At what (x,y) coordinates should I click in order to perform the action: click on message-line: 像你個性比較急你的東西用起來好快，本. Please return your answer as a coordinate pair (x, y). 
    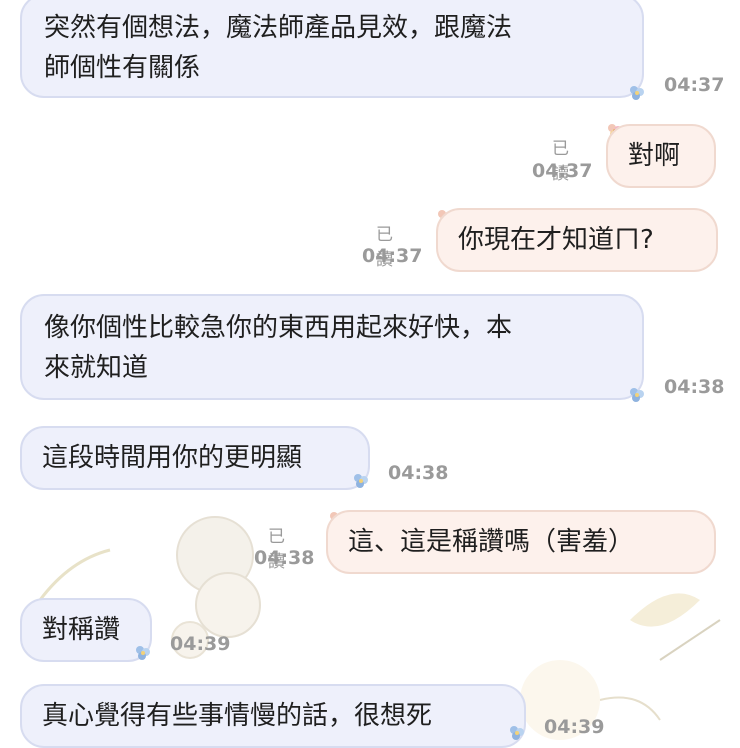
    Looking at the image, I should click on (278, 328).